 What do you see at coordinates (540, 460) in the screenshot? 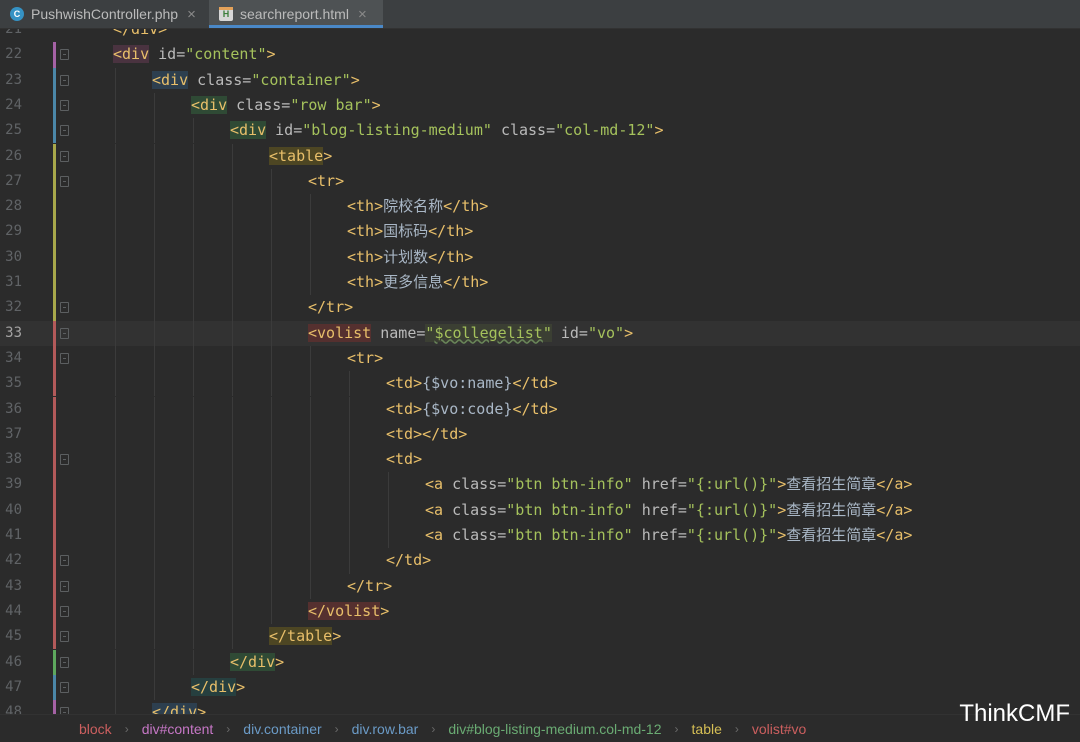
I see `code-line: 38 <td>` at bounding box center [540, 460].